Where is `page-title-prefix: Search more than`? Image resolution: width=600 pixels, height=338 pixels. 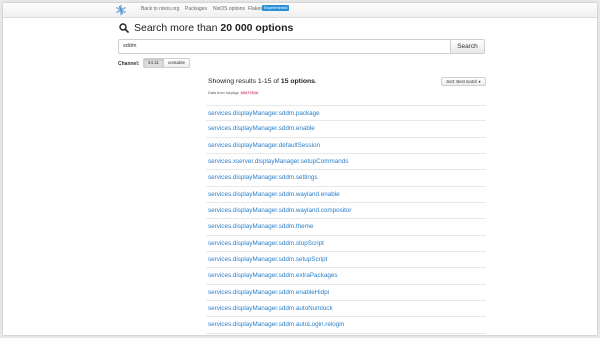 page-title-prefix: Search more than is located at coordinates (176, 28).